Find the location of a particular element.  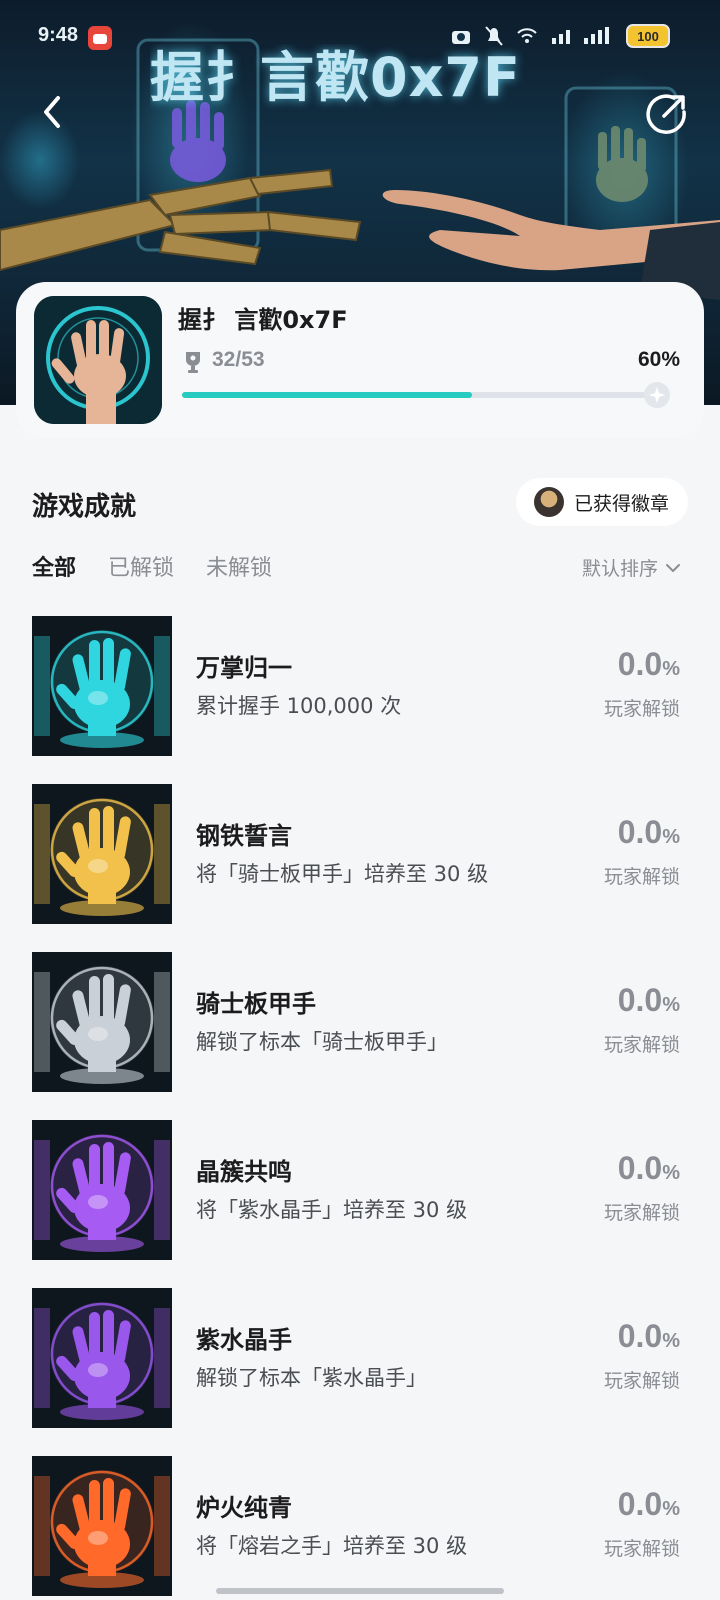

achievement-description: 将「紫水晶手」培养至 30 级 is located at coordinates (332, 1210).